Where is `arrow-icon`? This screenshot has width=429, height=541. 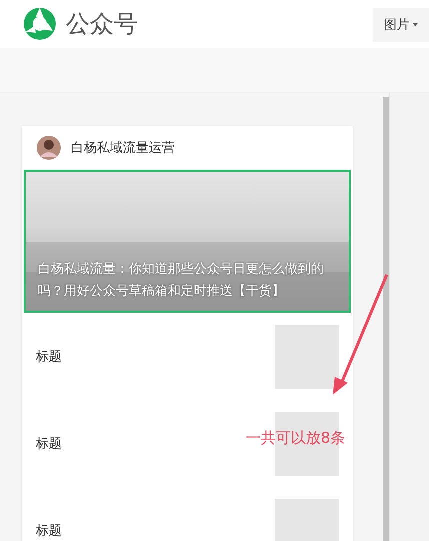
arrow-icon is located at coordinates (361, 335).